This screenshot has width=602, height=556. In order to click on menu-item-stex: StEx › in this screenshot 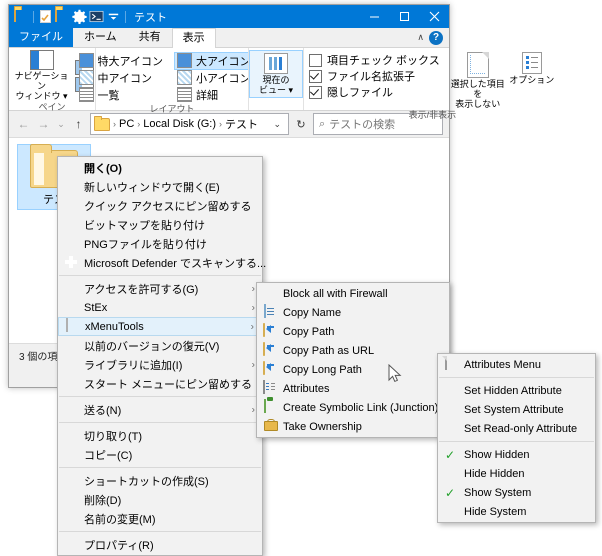, I will do `click(160, 307)`.